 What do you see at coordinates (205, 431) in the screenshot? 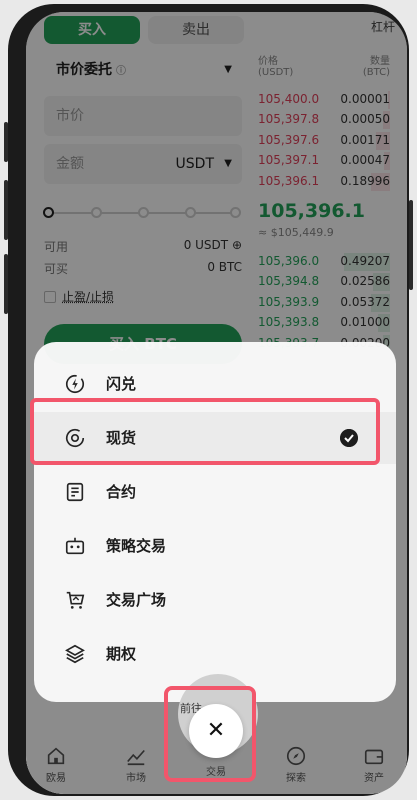
I see `highlight-spot-item` at bounding box center [205, 431].